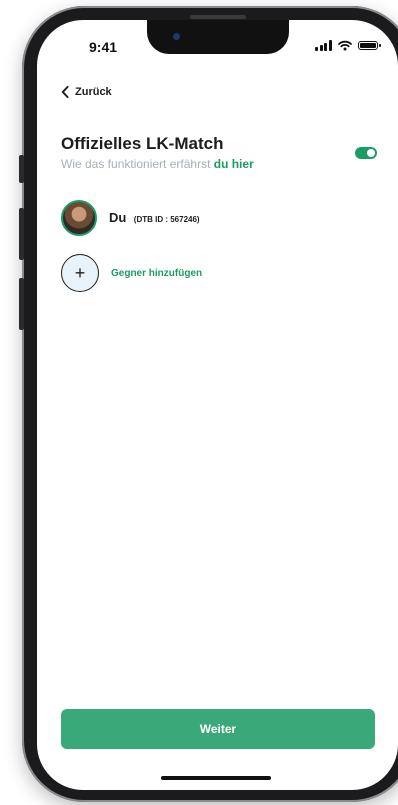  Describe the element at coordinates (103, 47) in the screenshot. I see `status-time: 9:41` at that location.